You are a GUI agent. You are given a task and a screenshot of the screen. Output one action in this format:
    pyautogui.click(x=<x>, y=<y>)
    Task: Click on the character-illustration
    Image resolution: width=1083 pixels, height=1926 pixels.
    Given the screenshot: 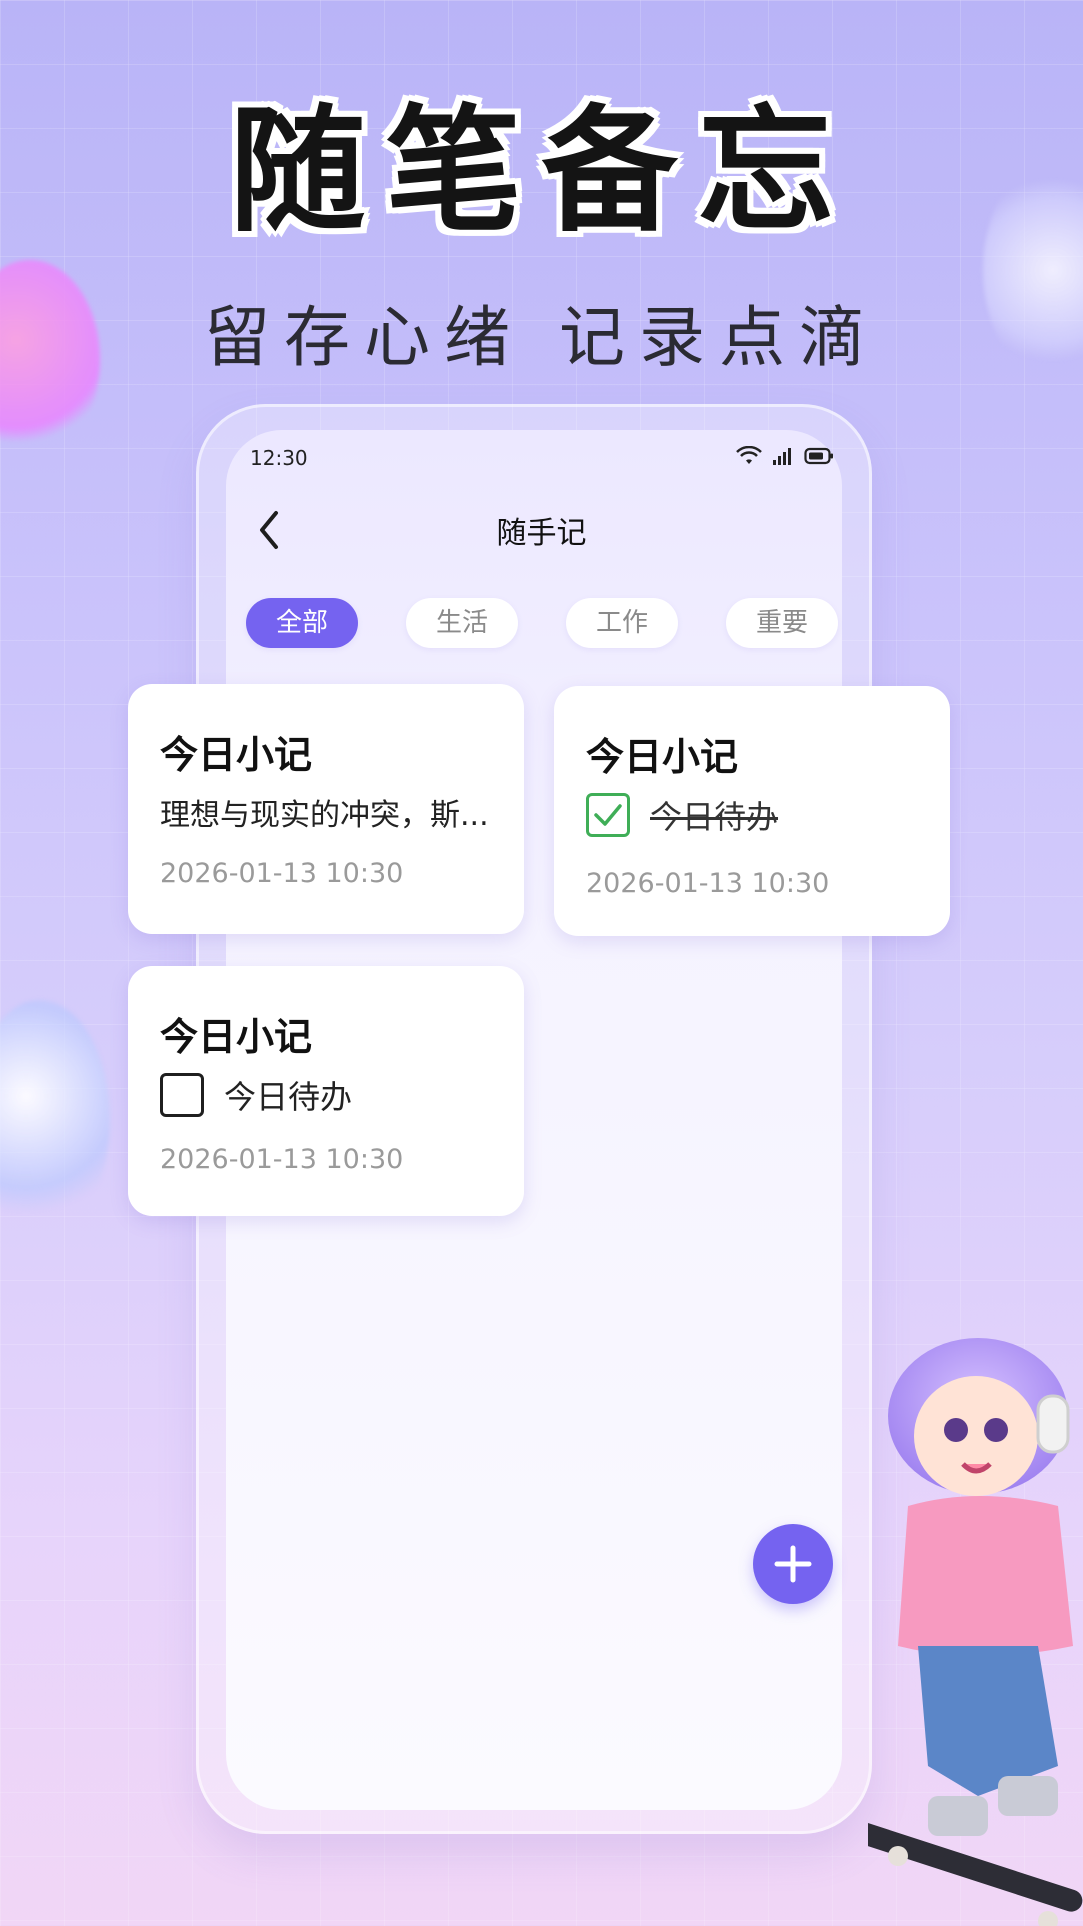 What is the action you would take?
    pyautogui.click(x=975, y=1632)
    